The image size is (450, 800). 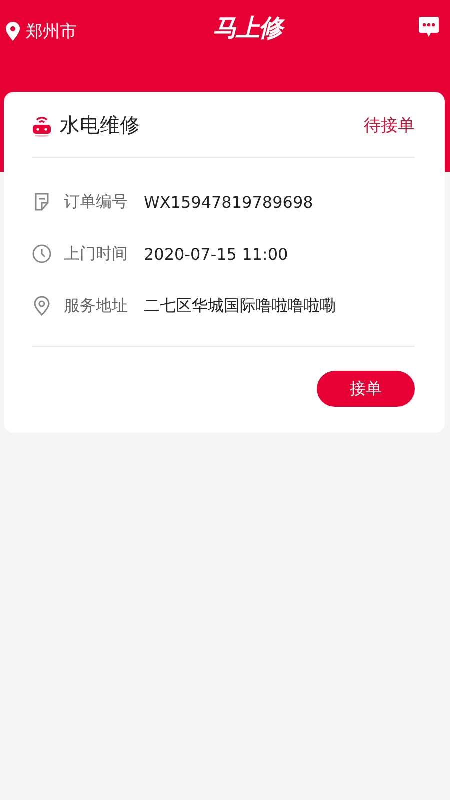 I want to click on field-label: 上门时间, so click(x=96, y=254).